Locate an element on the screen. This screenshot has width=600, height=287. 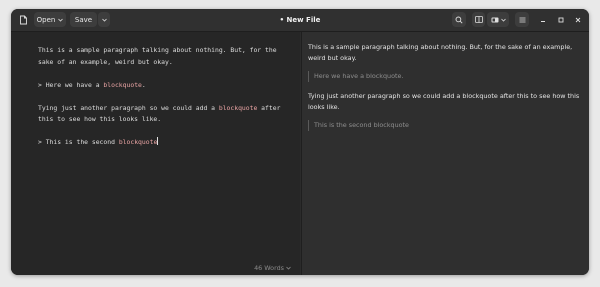
editor-blockquote: > This is the second blockquote is located at coordinates (98, 141).